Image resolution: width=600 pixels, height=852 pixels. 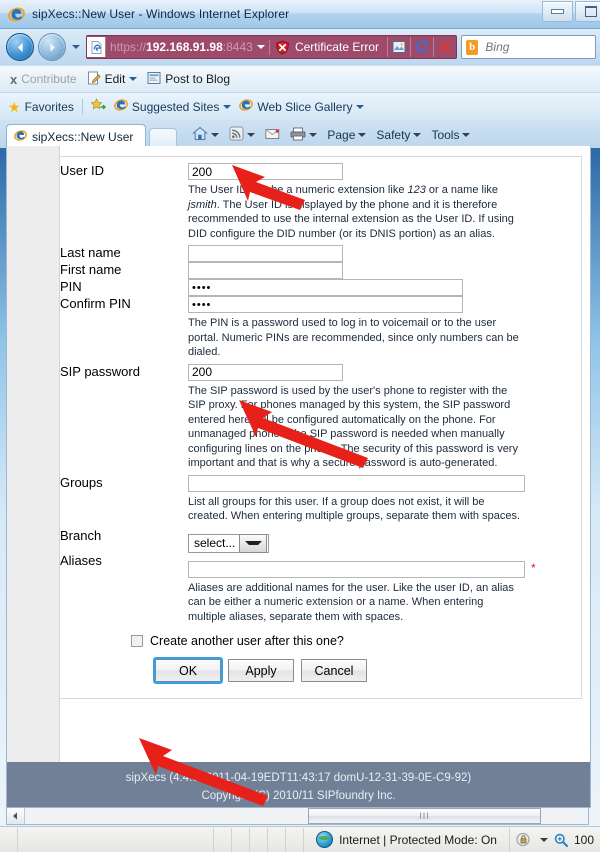 What do you see at coordinates (346, 135) in the screenshot?
I see `page-menu-button: Page` at bounding box center [346, 135].